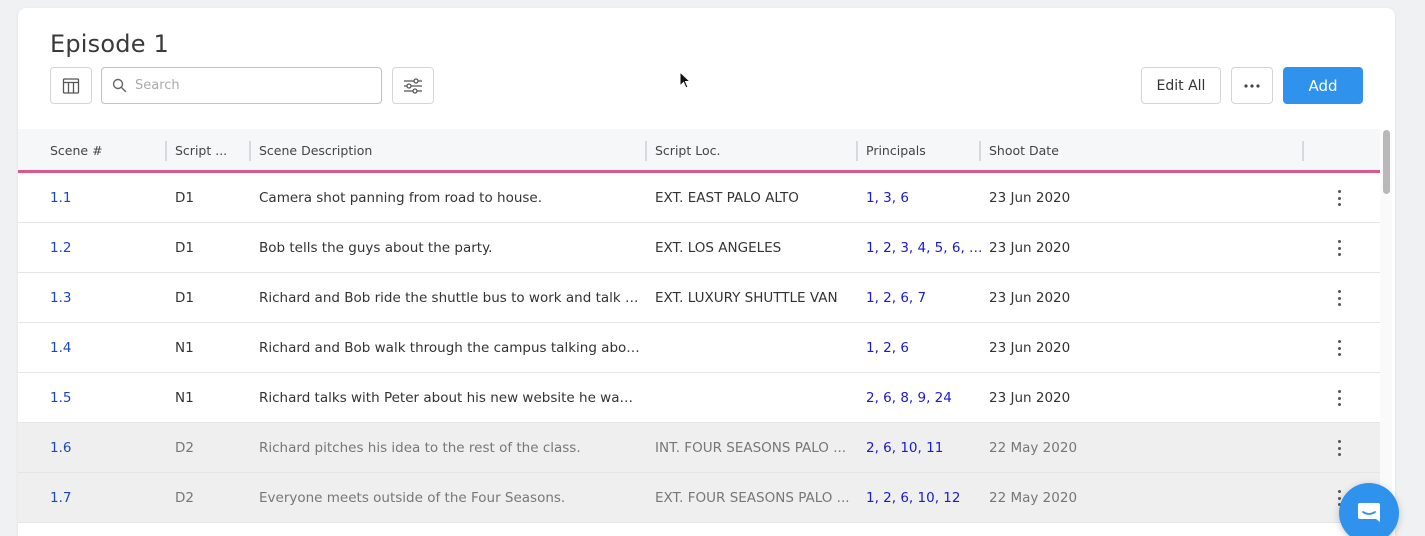  Describe the element at coordinates (1386, 162) in the screenshot. I see `scrollbar-thumb` at that location.